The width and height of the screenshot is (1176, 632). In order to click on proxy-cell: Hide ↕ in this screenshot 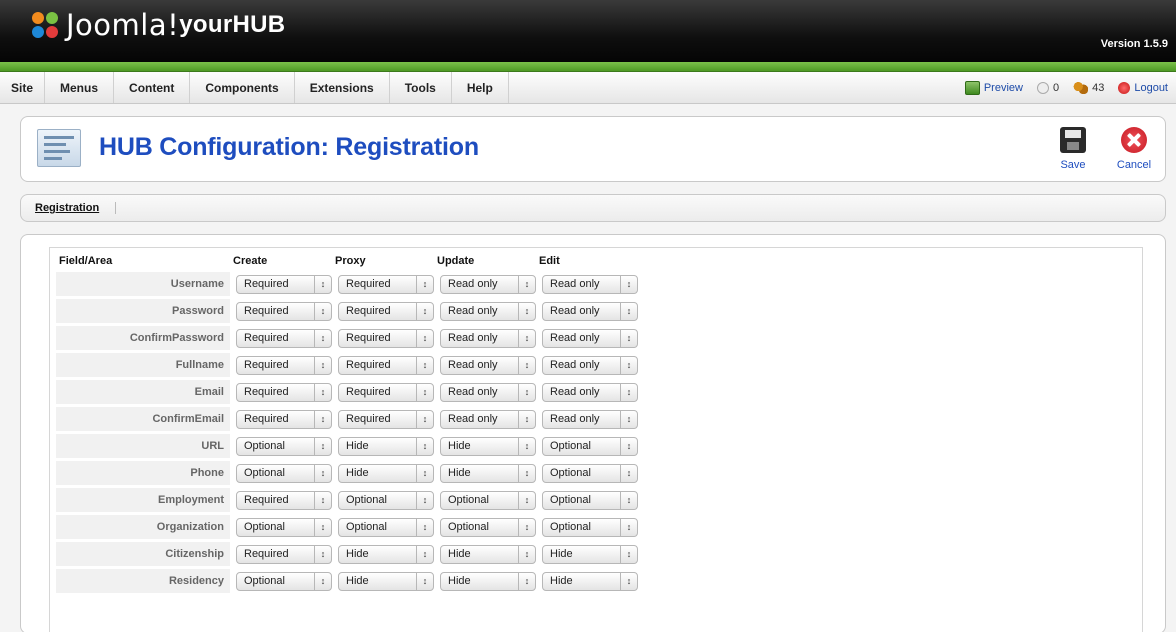, I will do `click(383, 581)`.